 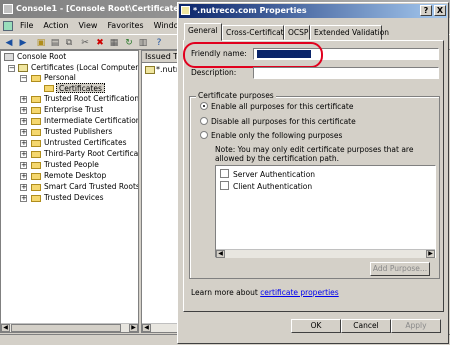 What do you see at coordinates (85, 43) in the screenshot?
I see `cut-icon: ✂` at bounding box center [85, 43].